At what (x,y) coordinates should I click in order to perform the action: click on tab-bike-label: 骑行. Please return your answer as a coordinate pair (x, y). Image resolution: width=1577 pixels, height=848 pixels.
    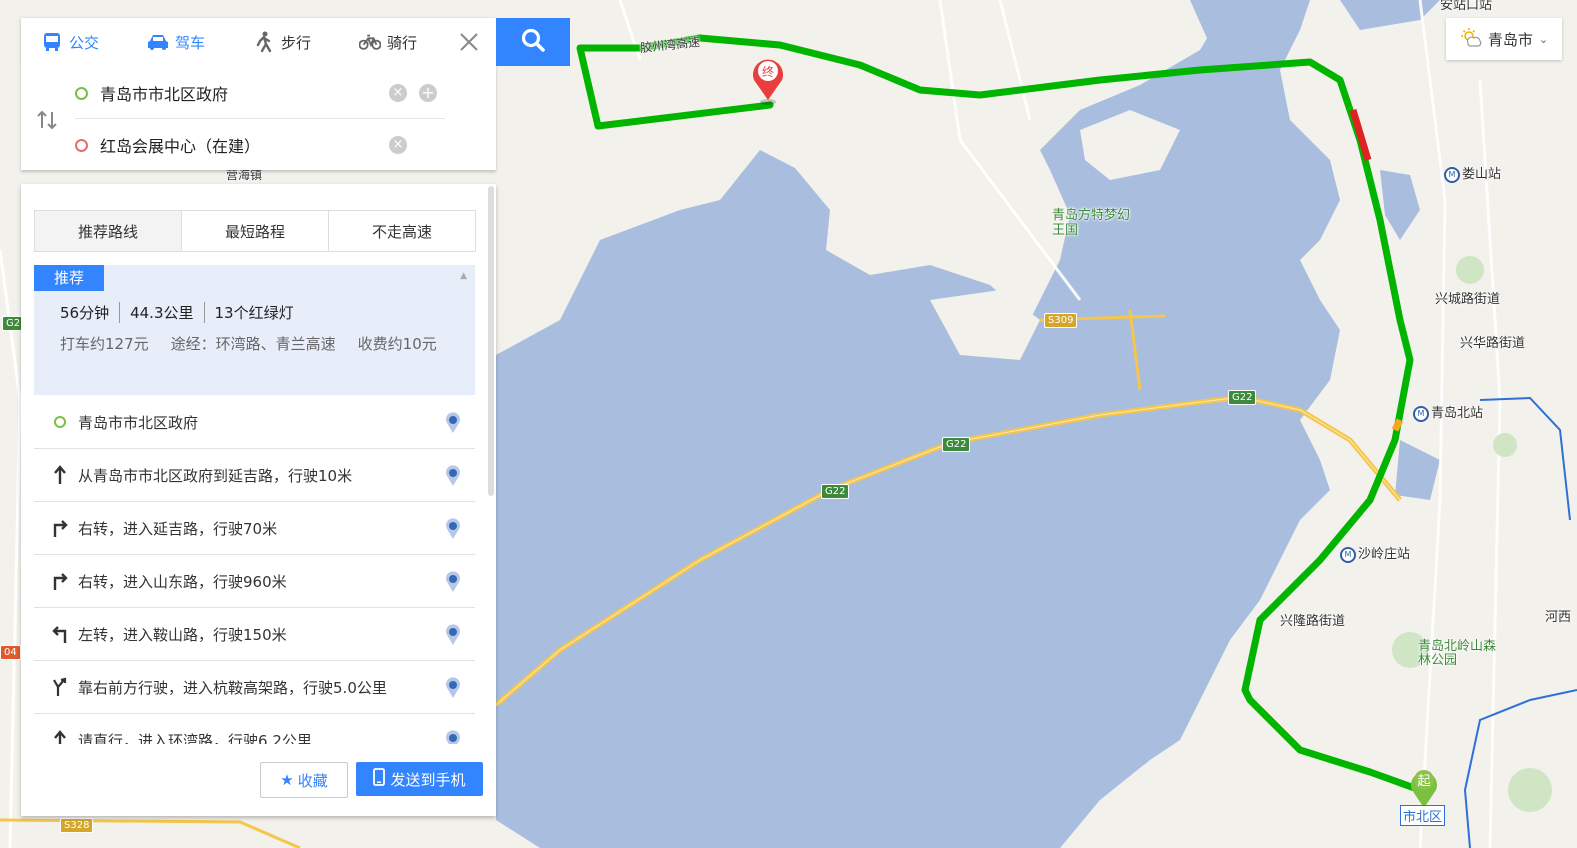
    Looking at the image, I should click on (402, 42).